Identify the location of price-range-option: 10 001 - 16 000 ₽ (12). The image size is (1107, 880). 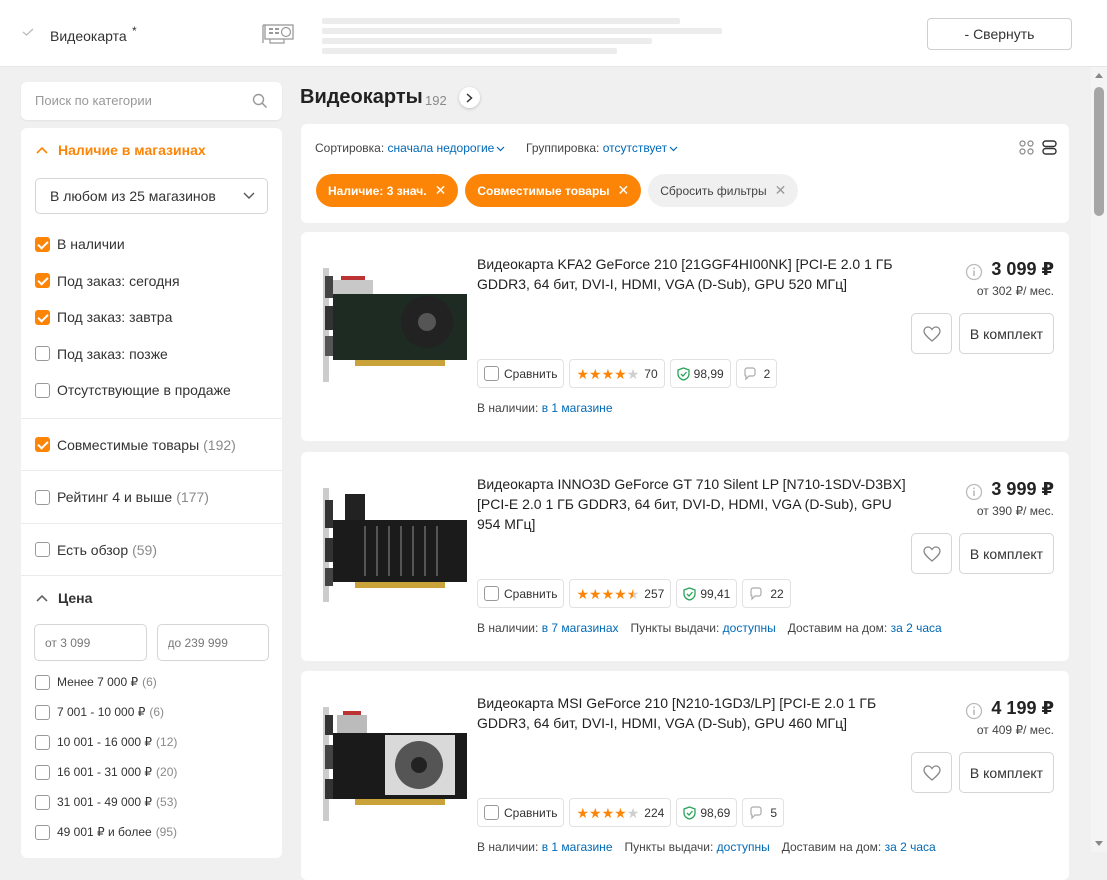
(151, 742).